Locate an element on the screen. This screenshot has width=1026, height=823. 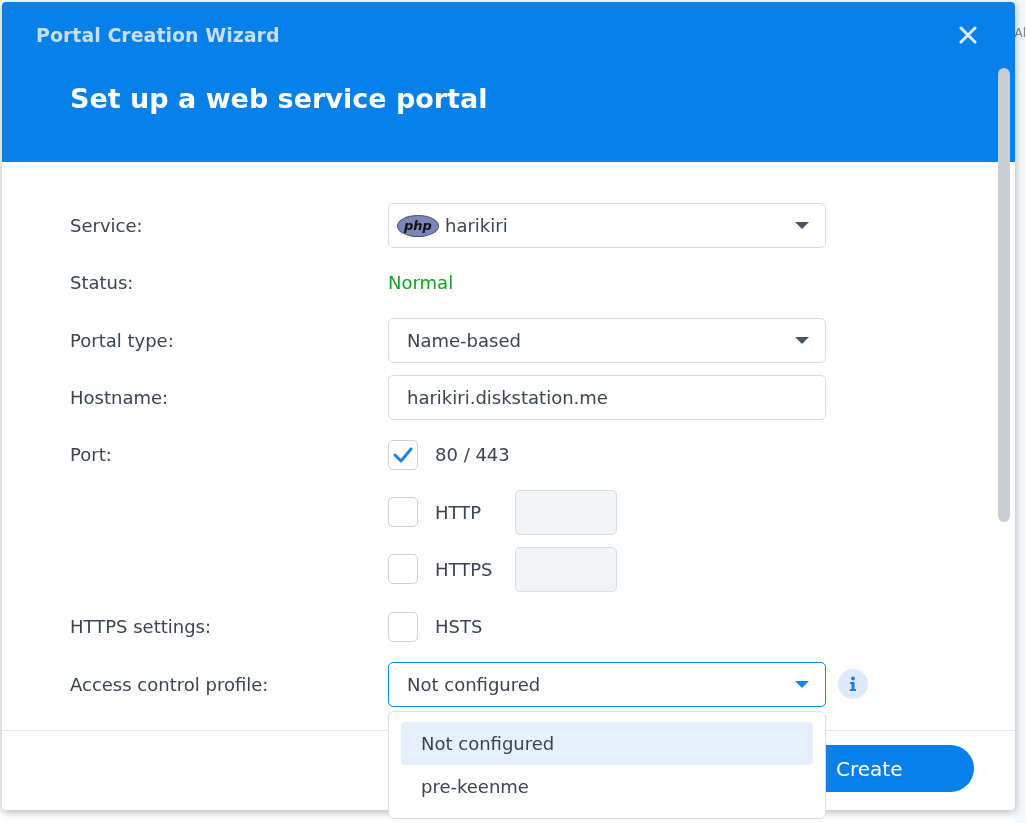
dropdown-field: Name-based is located at coordinates (607, 340).